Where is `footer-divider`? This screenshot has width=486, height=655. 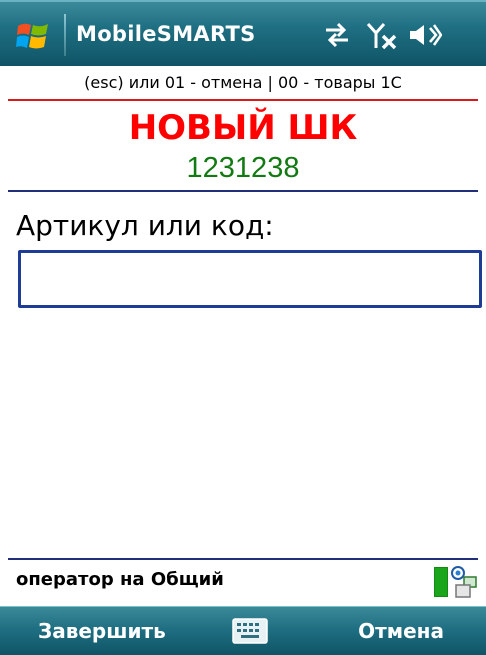 footer-divider is located at coordinates (243, 559).